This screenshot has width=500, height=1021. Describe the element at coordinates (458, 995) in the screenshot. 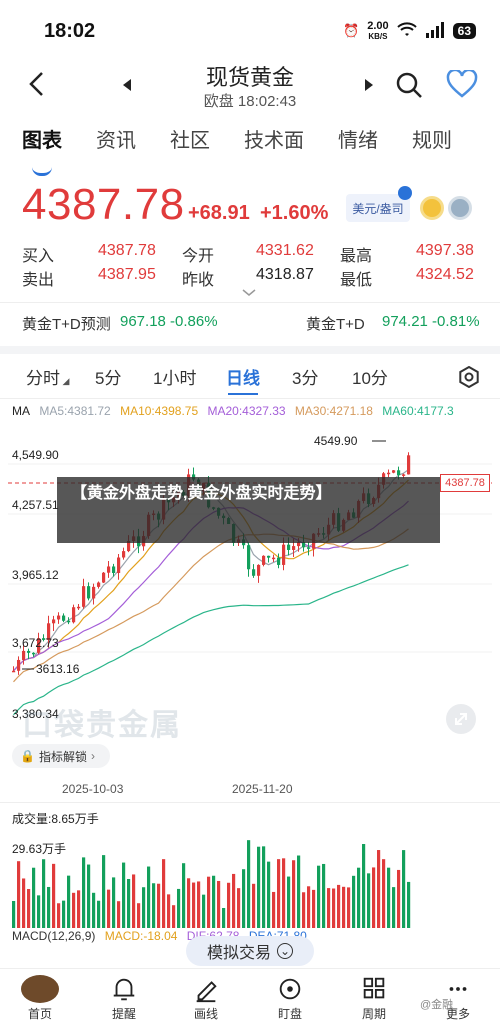

I see `nav-more: 更多` at that location.